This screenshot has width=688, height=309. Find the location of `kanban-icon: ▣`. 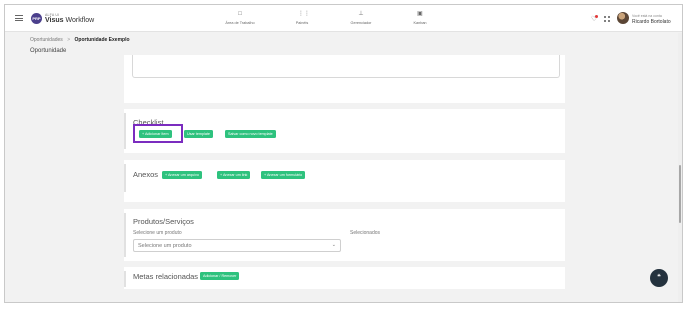

kanban-icon: ▣ is located at coordinates (420, 14).